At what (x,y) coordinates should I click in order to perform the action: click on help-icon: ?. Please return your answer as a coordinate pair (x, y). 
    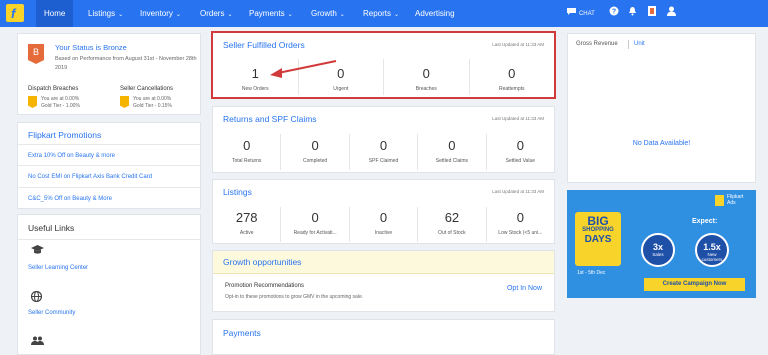
    Looking at the image, I should click on (614, 13).